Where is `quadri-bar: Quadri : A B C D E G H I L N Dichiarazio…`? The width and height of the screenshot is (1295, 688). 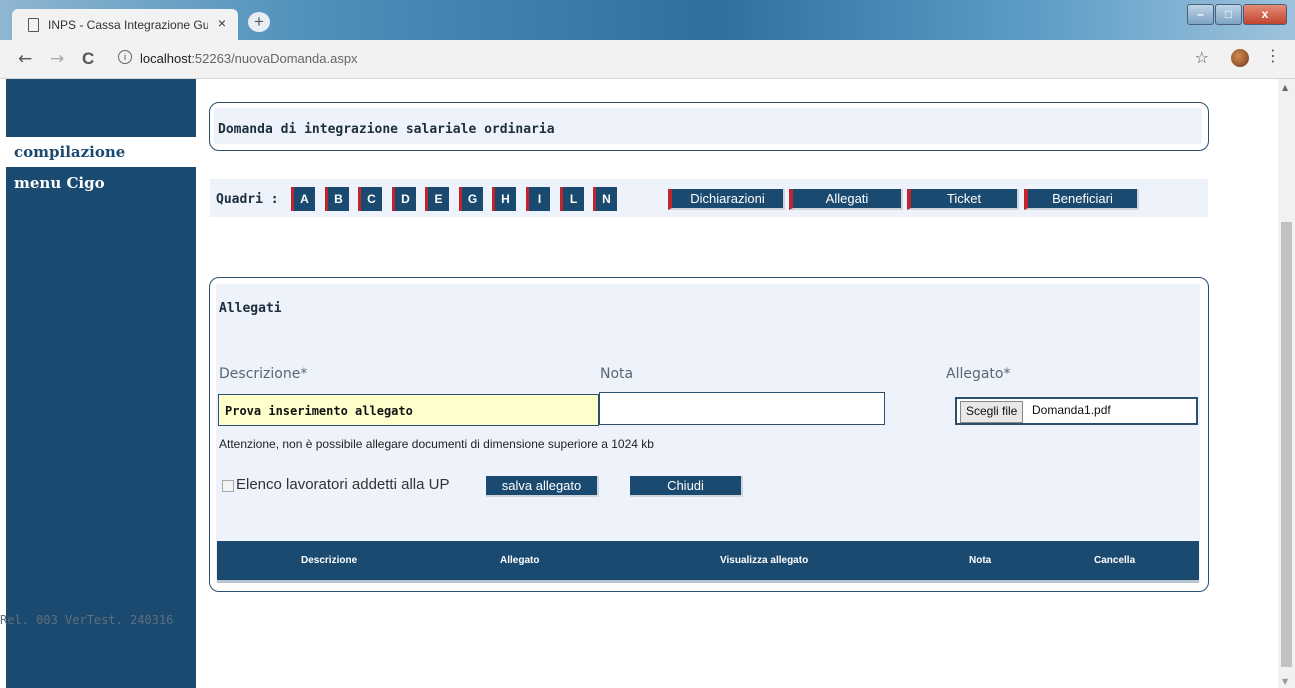 quadri-bar: Quadri : A B C D E G H I L N Dichiarazio… is located at coordinates (709, 198).